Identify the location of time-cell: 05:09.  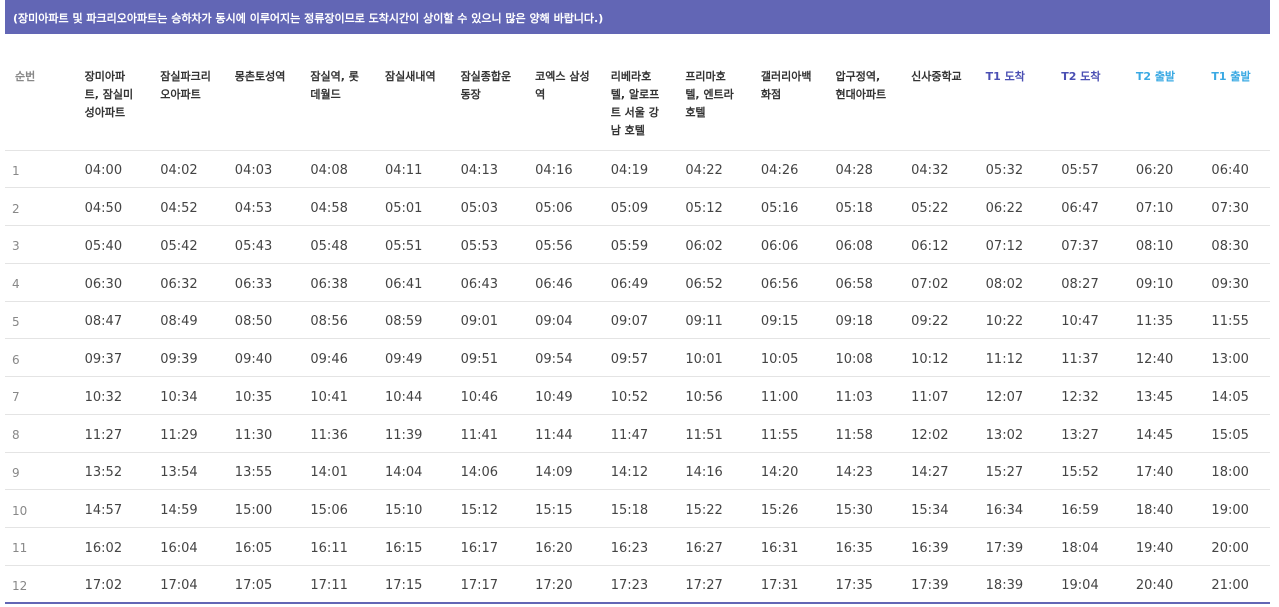
(648, 206).